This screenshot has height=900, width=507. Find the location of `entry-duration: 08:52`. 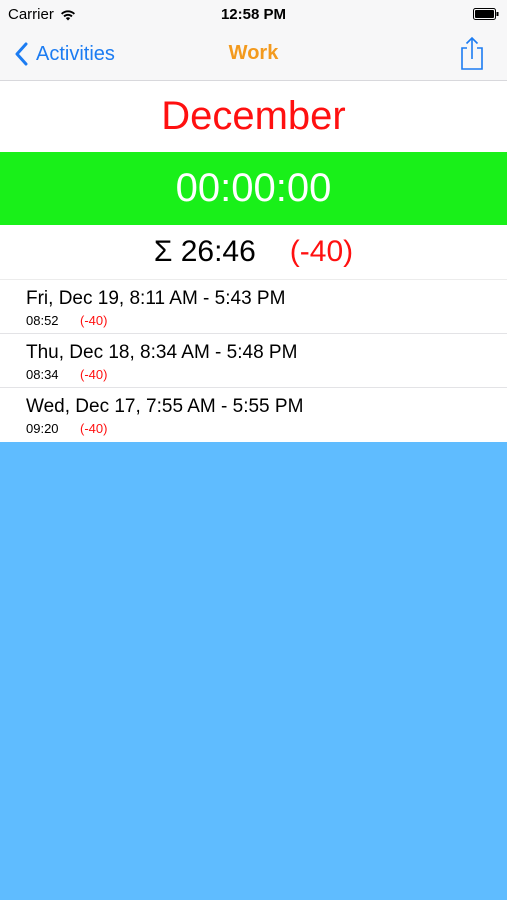

entry-duration: 08:52 is located at coordinates (42, 320).